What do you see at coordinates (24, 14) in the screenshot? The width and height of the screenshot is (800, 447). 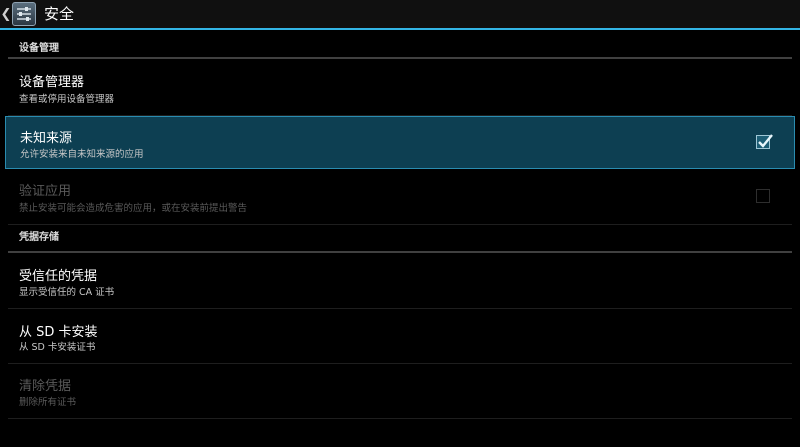 I see `settings-icon` at bounding box center [24, 14].